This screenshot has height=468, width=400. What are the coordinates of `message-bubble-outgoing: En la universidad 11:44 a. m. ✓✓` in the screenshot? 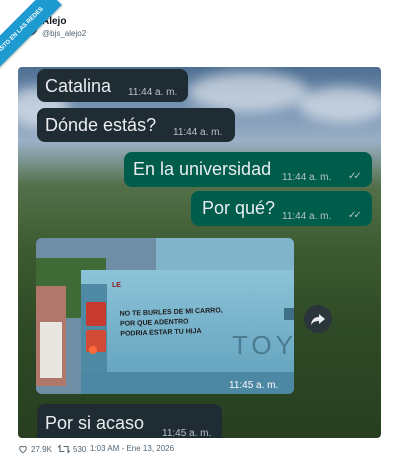 It's located at (248, 169).